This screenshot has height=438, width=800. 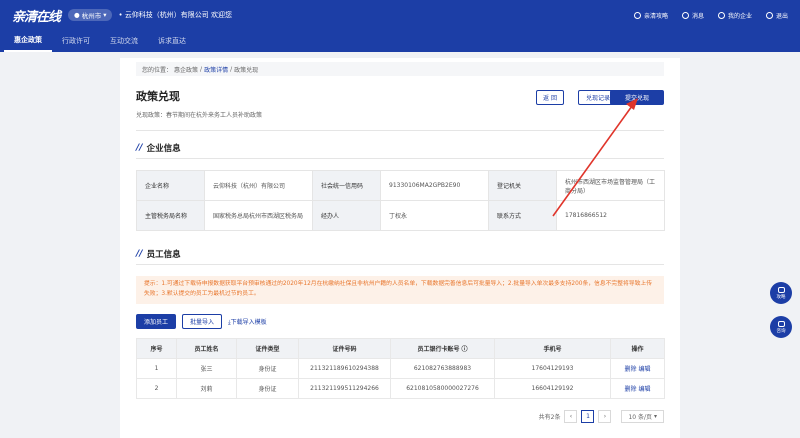 What do you see at coordinates (465, 349) in the screenshot?
I see `info-icon: ⓘ` at bounding box center [465, 349].